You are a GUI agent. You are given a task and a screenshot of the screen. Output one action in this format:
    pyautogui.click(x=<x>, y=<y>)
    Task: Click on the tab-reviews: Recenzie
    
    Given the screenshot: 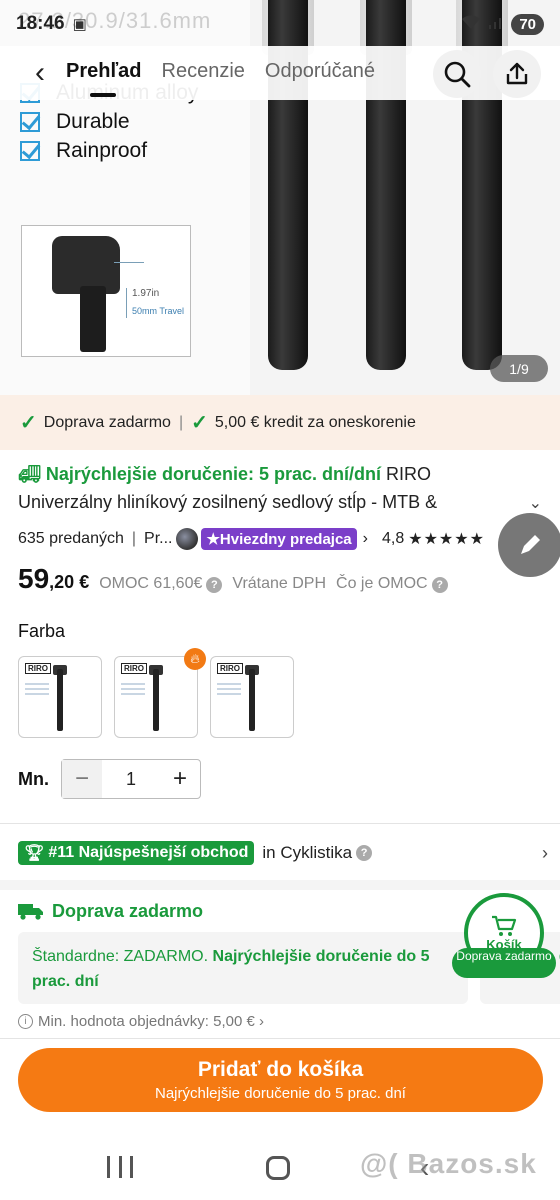 What is the action you would take?
    pyautogui.click(x=203, y=73)
    